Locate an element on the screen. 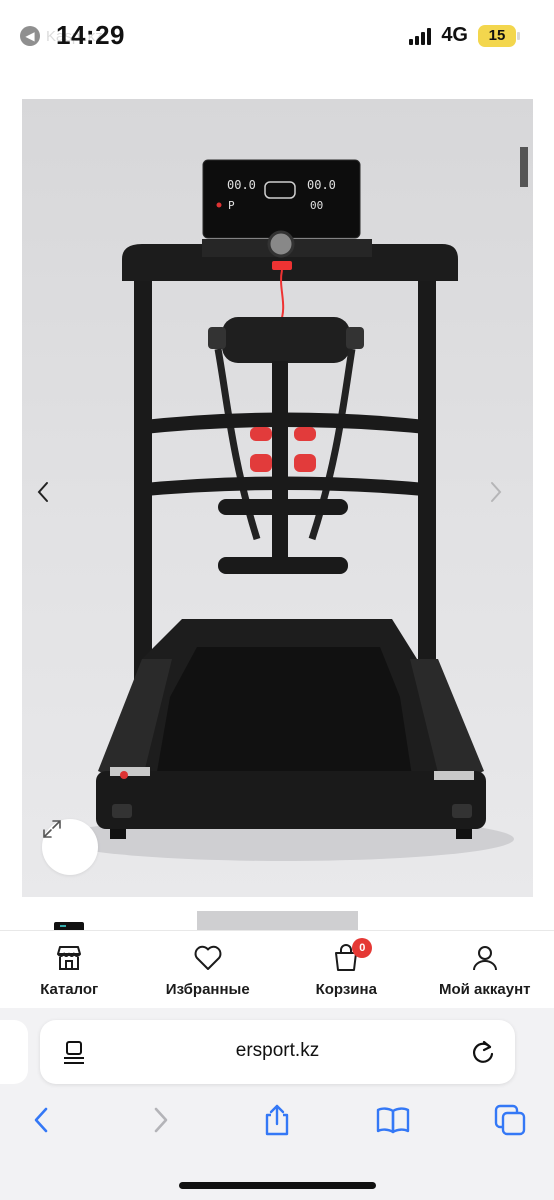  display-right: 00.0 is located at coordinates (321, 185).